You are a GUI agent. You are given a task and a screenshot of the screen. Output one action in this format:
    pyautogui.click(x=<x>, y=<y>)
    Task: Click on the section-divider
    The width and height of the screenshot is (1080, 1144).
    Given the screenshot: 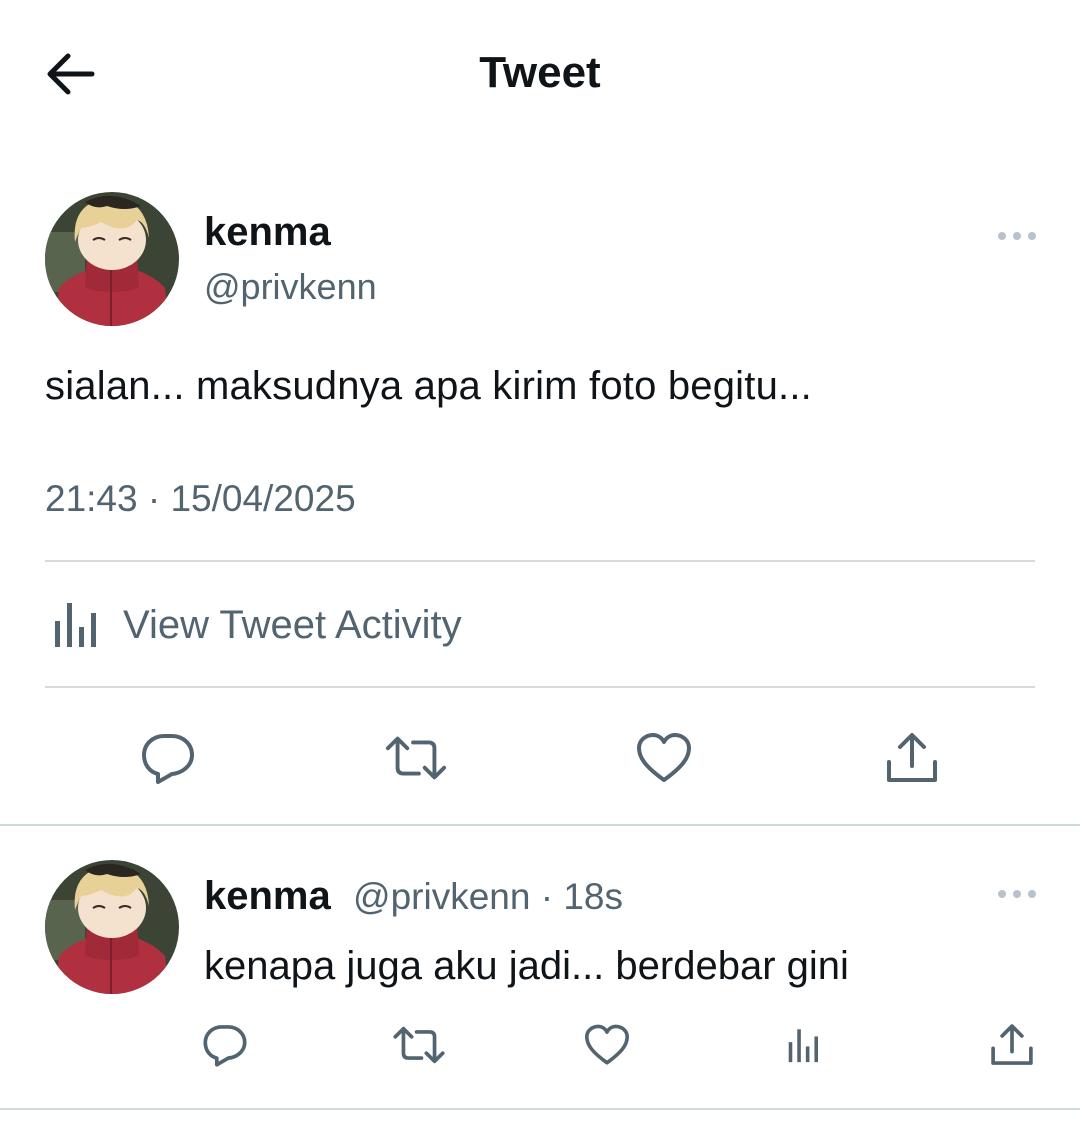 What is the action you would take?
    pyautogui.click(x=540, y=1109)
    